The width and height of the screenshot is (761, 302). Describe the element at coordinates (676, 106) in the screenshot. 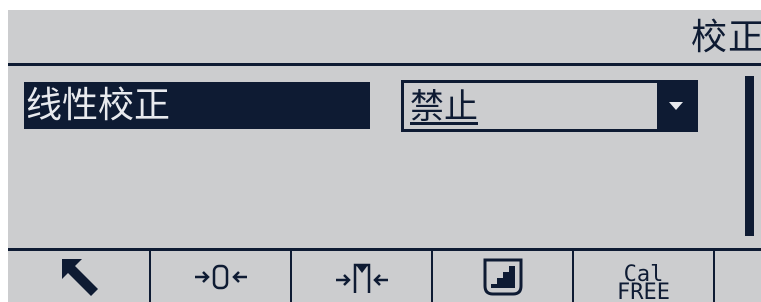

I see `dropdown-arrow-icon` at that location.